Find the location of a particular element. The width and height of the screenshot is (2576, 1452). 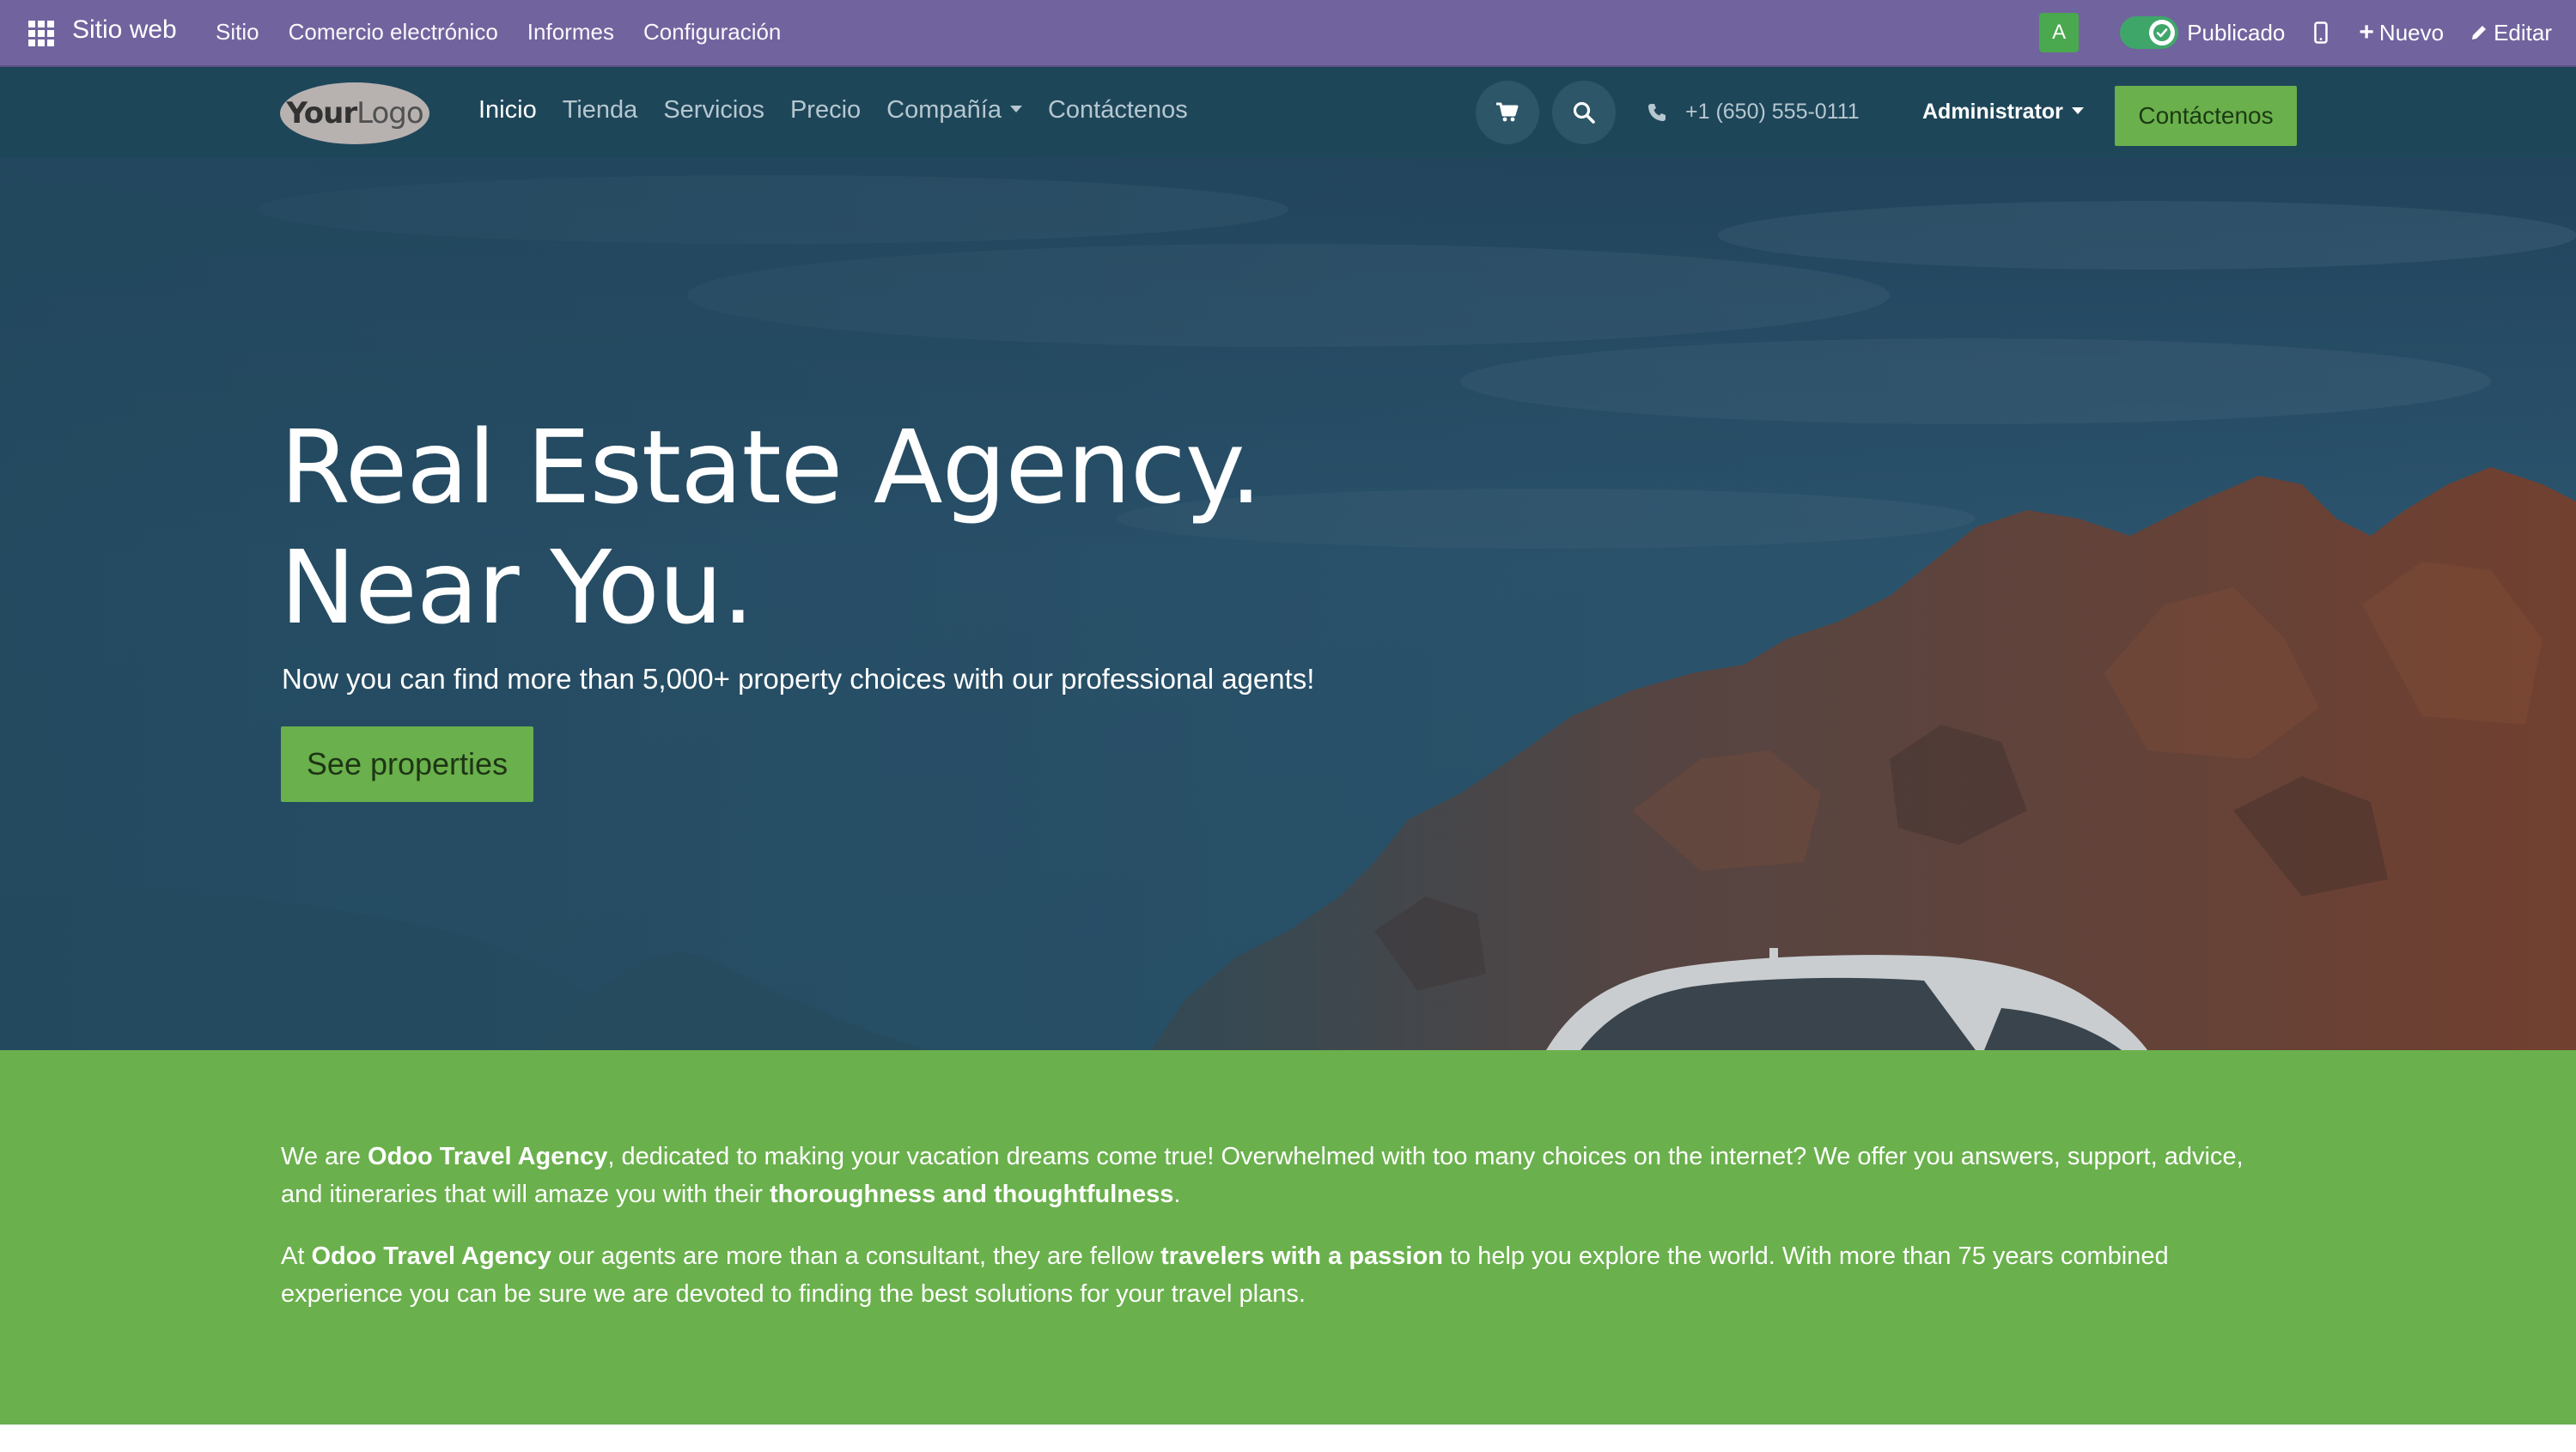

new-label: Nuevo is located at coordinates (2411, 32).